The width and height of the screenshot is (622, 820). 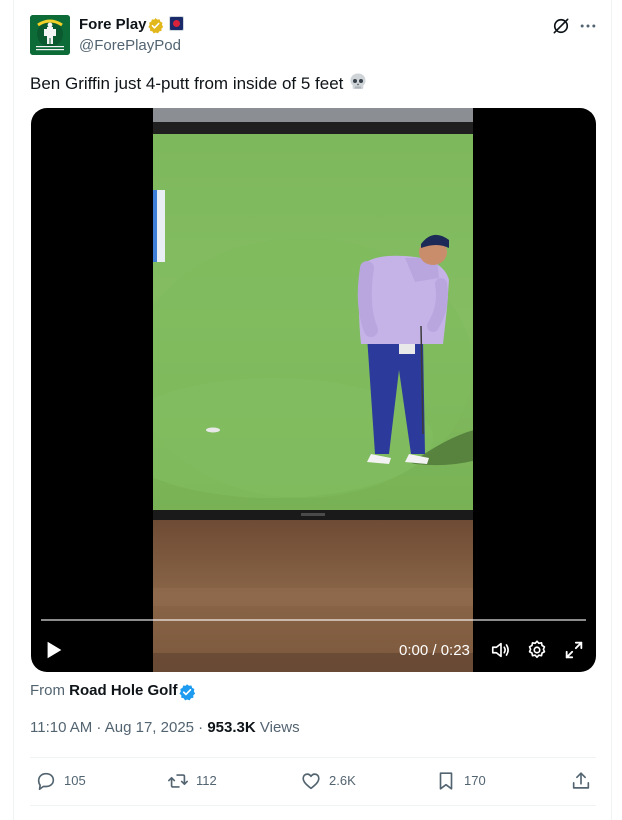 What do you see at coordinates (313, 620) in the screenshot?
I see `video-progress-bar` at bounding box center [313, 620].